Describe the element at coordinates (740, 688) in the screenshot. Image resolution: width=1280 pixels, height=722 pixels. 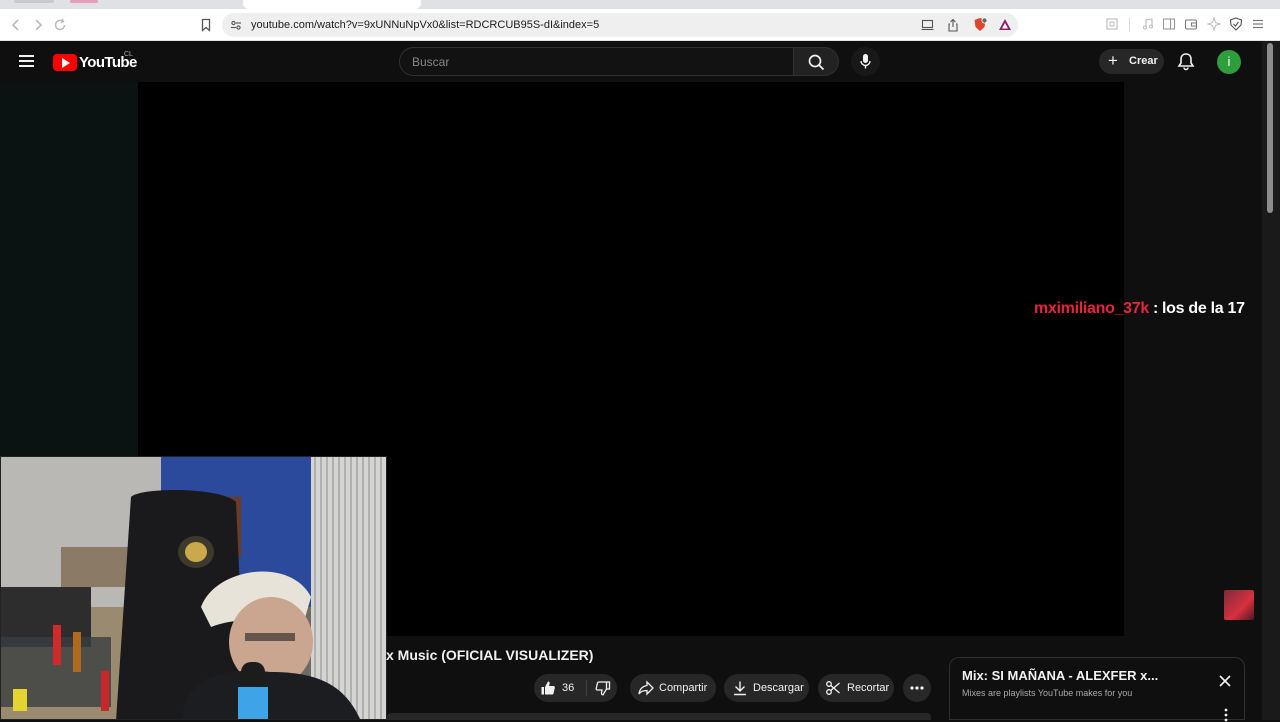
I see `download-icon` at that location.